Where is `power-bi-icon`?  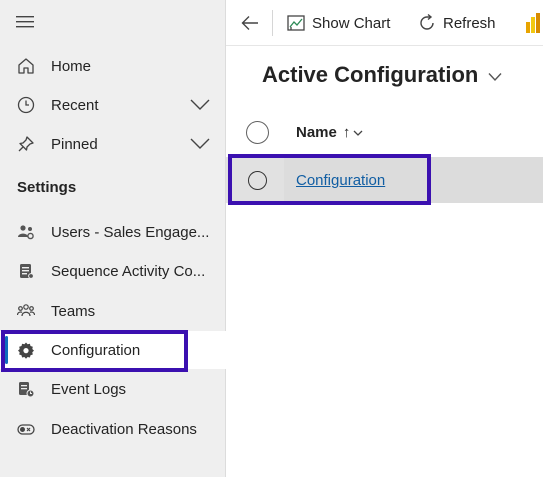 power-bi-icon is located at coordinates (533, 23).